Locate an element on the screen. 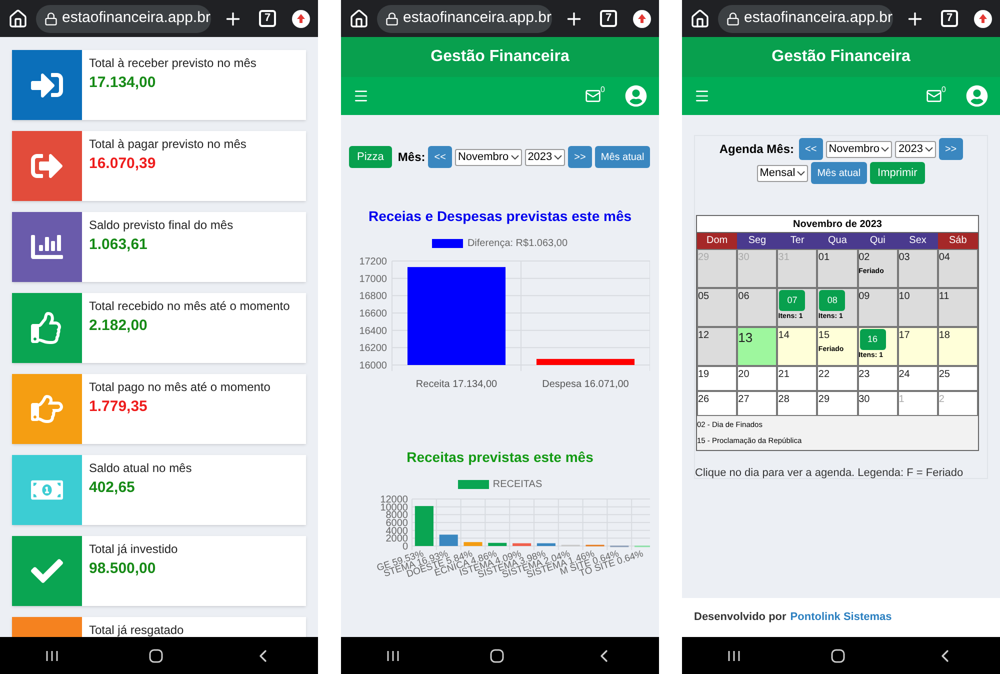 Image resolution: width=1000 pixels, height=674 pixels. card-value: 98.500,00 is located at coordinates (122, 569).